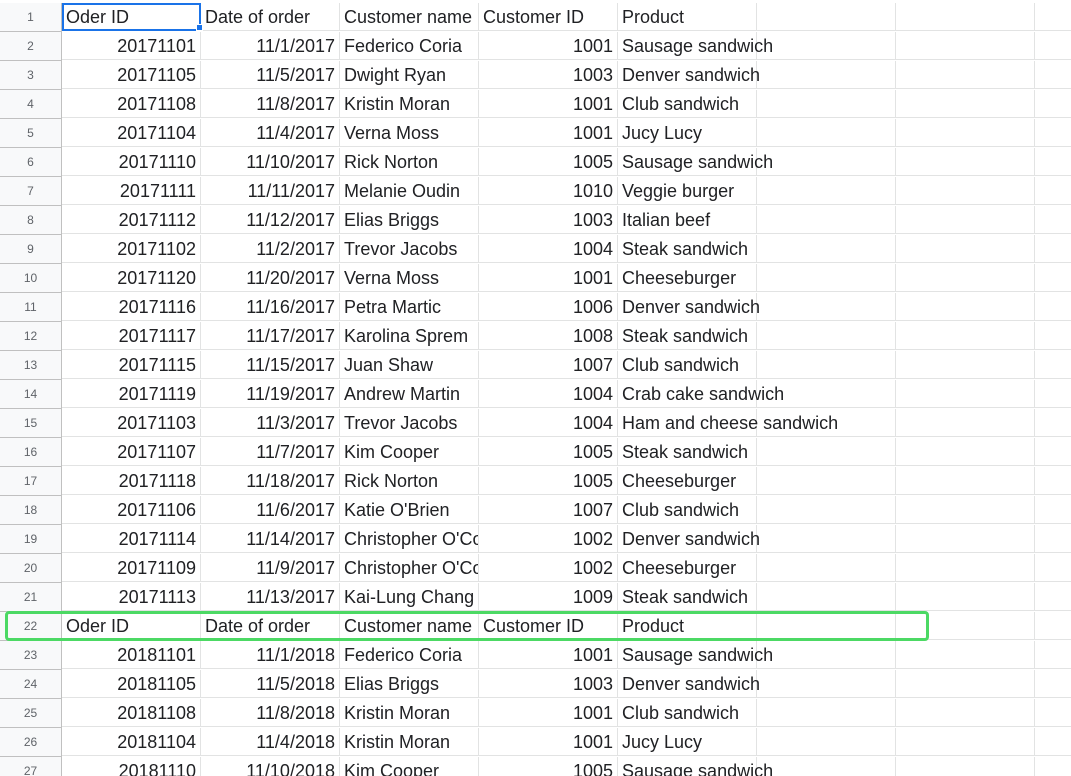 Image resolution: width=1071 pixels, height=776 pixels. Describe the element at coordinates (687, 191) in the screenshot. I see `cell-e: Veggie burger` at that location.